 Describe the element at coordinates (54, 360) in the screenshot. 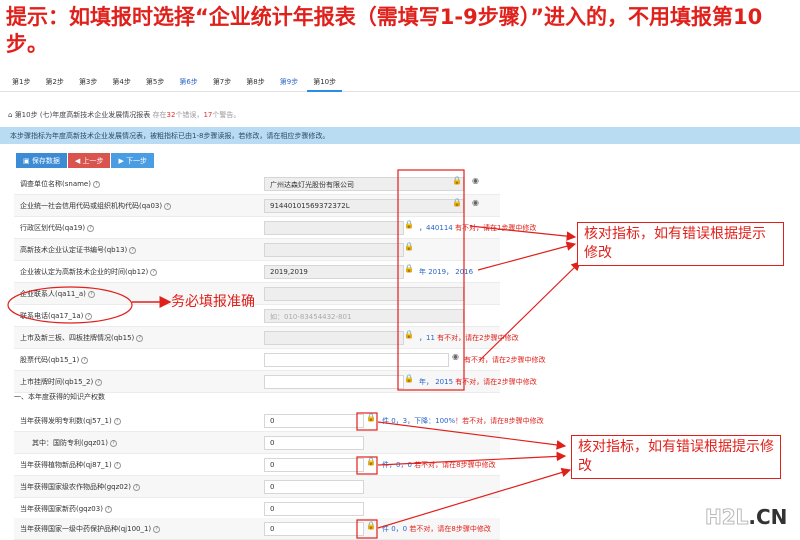

I see `field-label: 股票代码(qb15_1)?` at that location.